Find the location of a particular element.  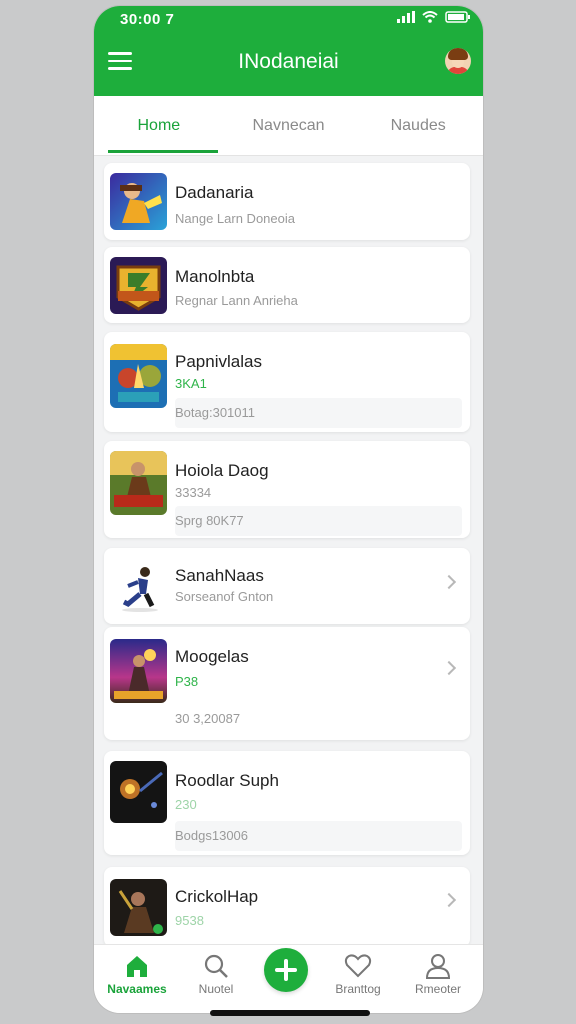

item-subtitle: P38 is located at coordinates (187, 681).